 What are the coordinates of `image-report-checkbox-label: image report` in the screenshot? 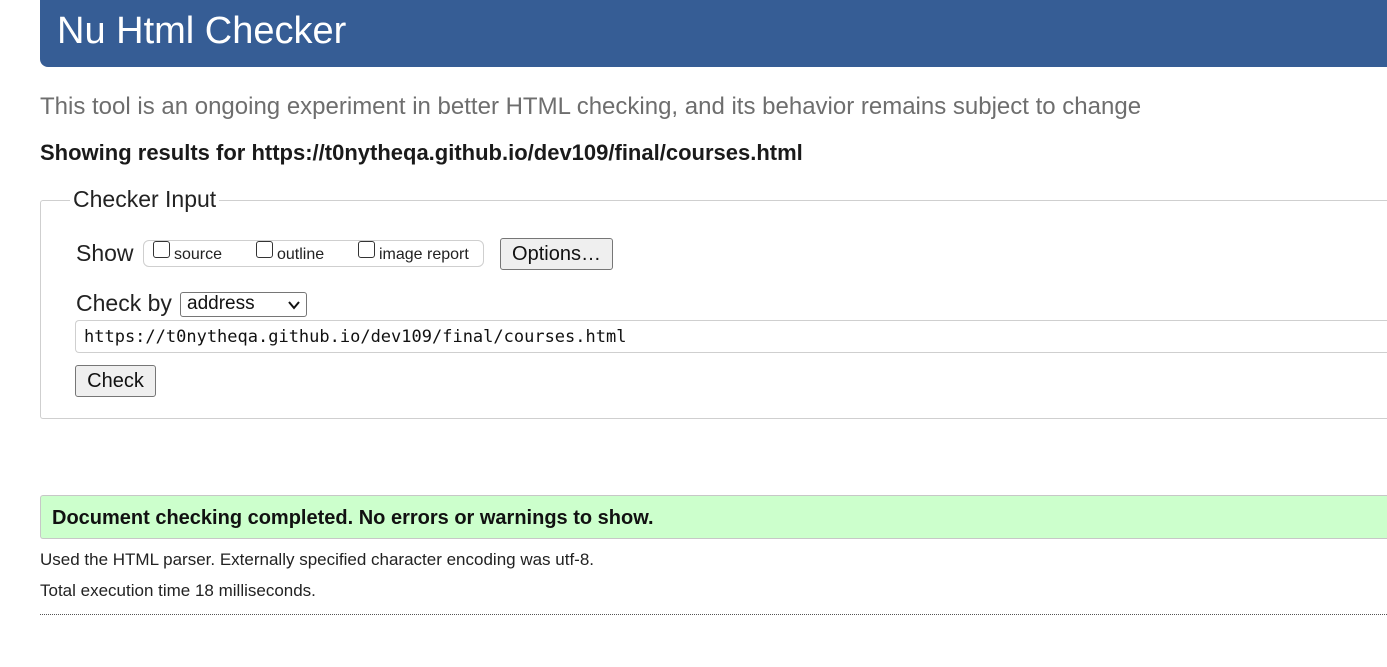 It's located at (424, 255).